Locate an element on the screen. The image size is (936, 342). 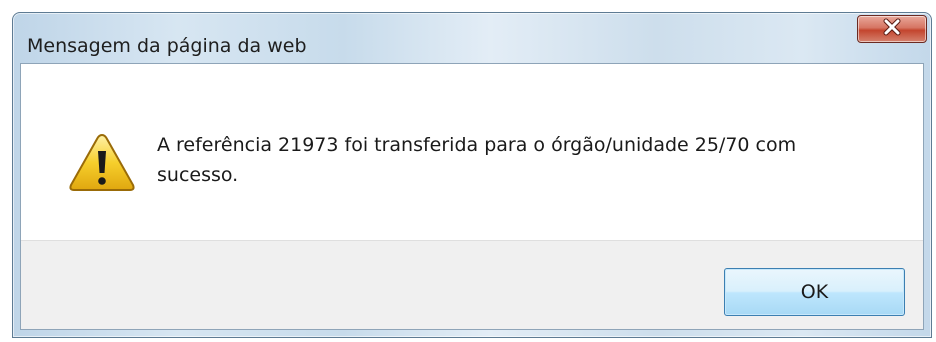
dialog-title: Mensagem da página da web is located at coordinates (167, 46).